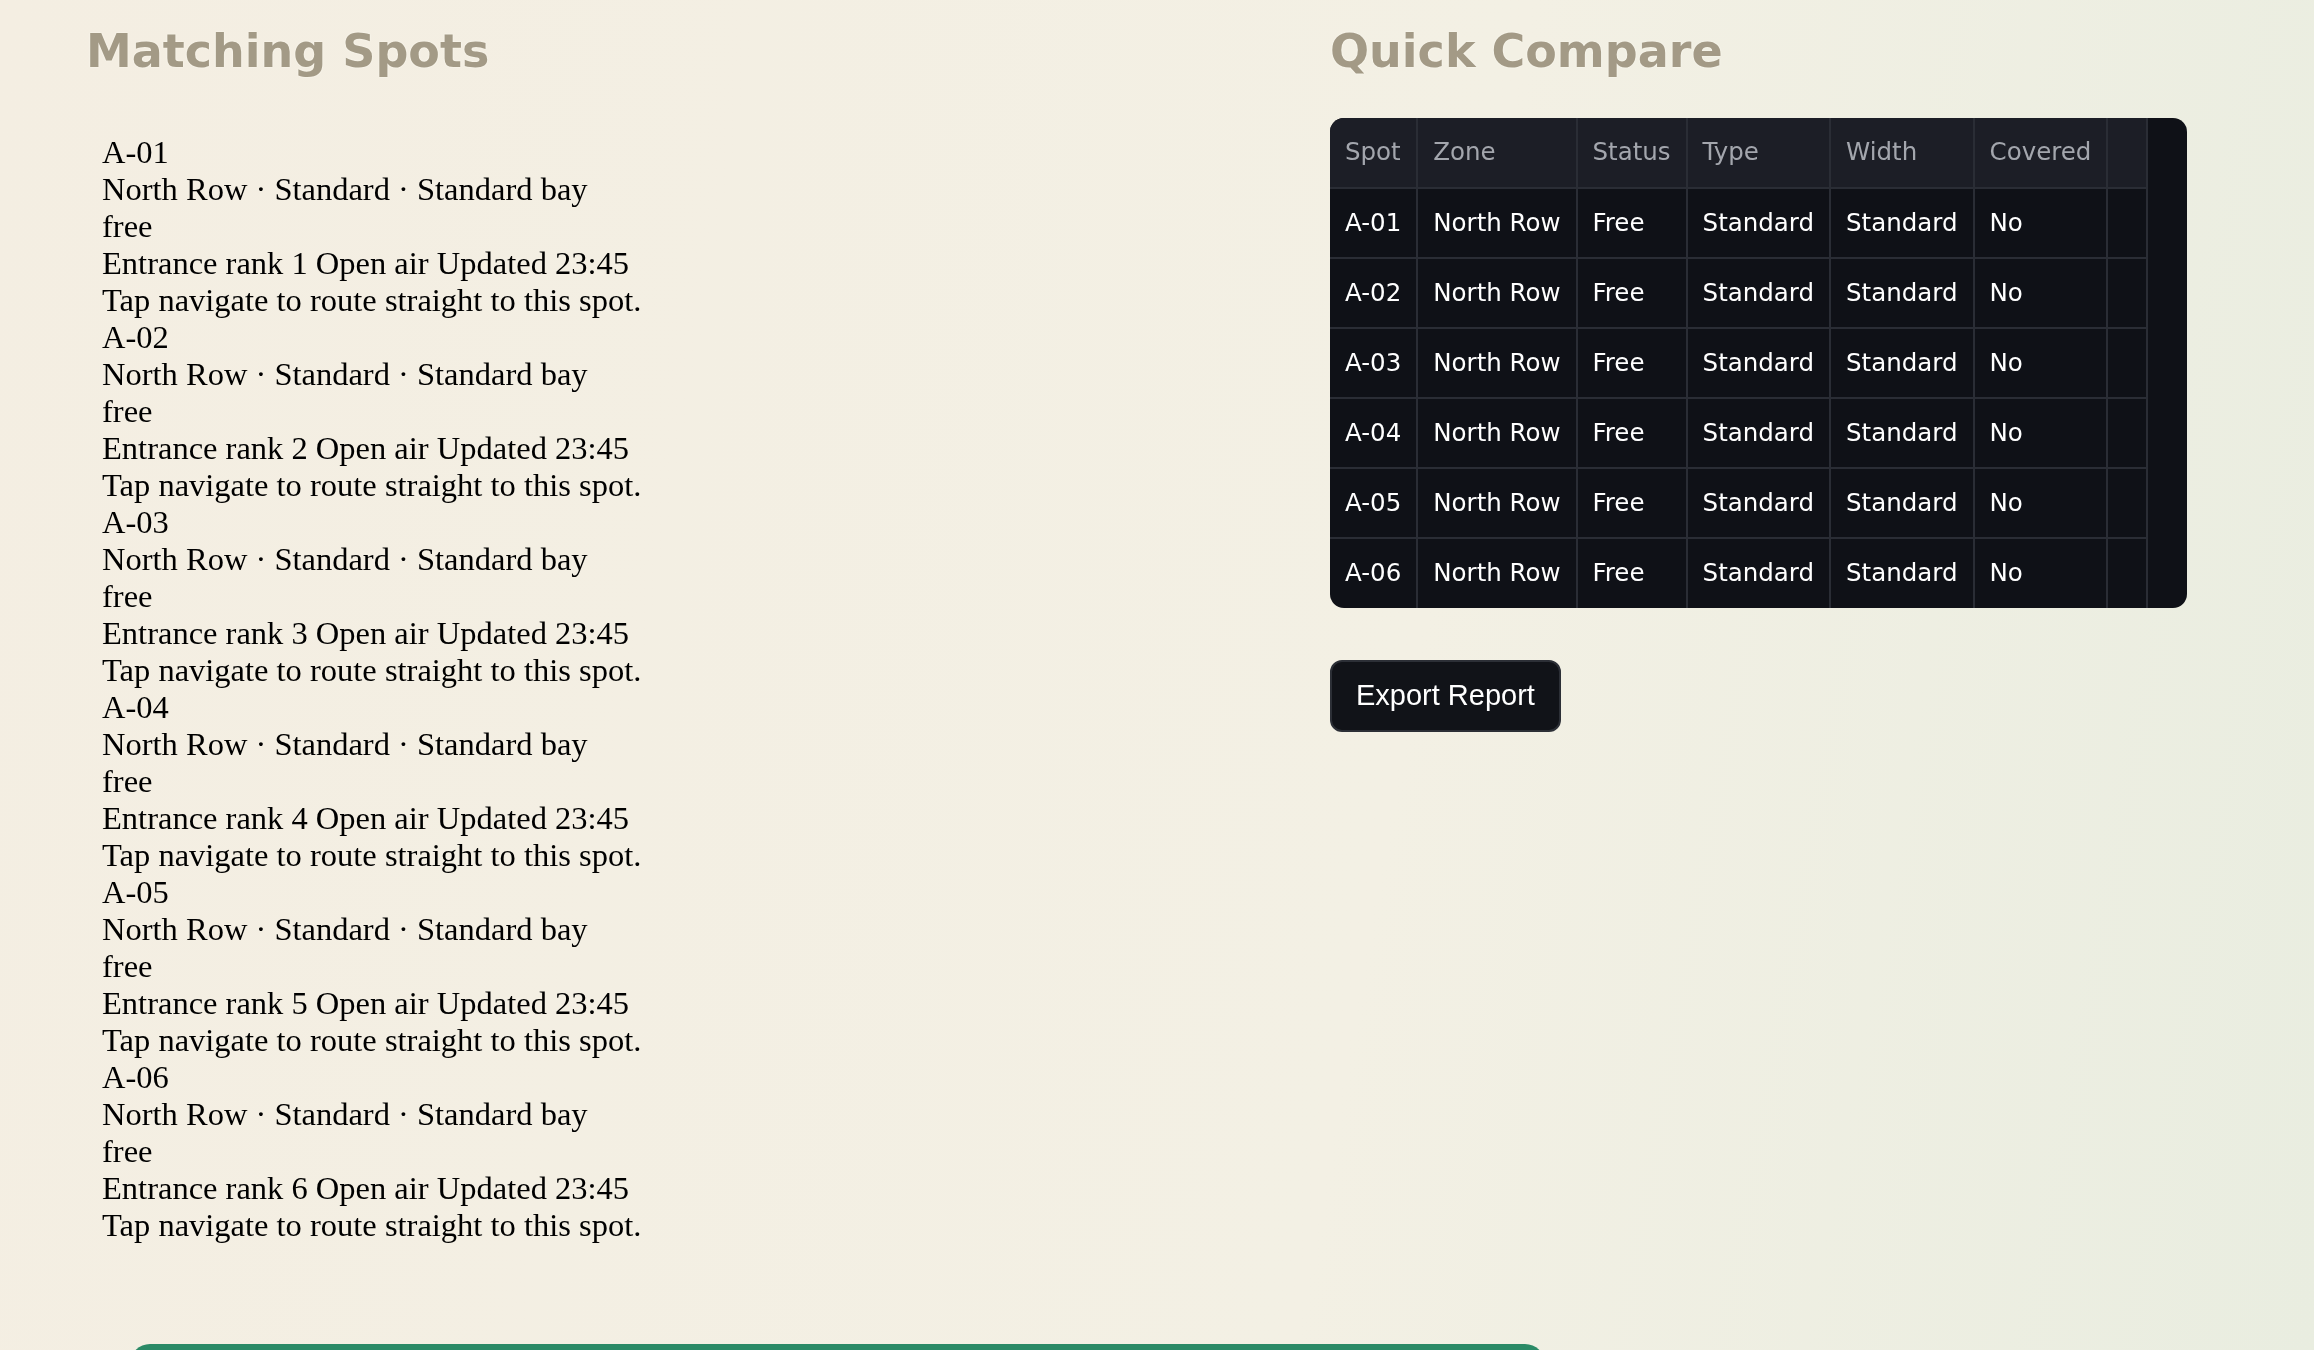 This screenshot has width=2314, height=1350. Describe the element at coordinates (366, 633) in the screenshot. I see `spot-info: Entrance rank 3 Open air Updated 23:45` at that location.